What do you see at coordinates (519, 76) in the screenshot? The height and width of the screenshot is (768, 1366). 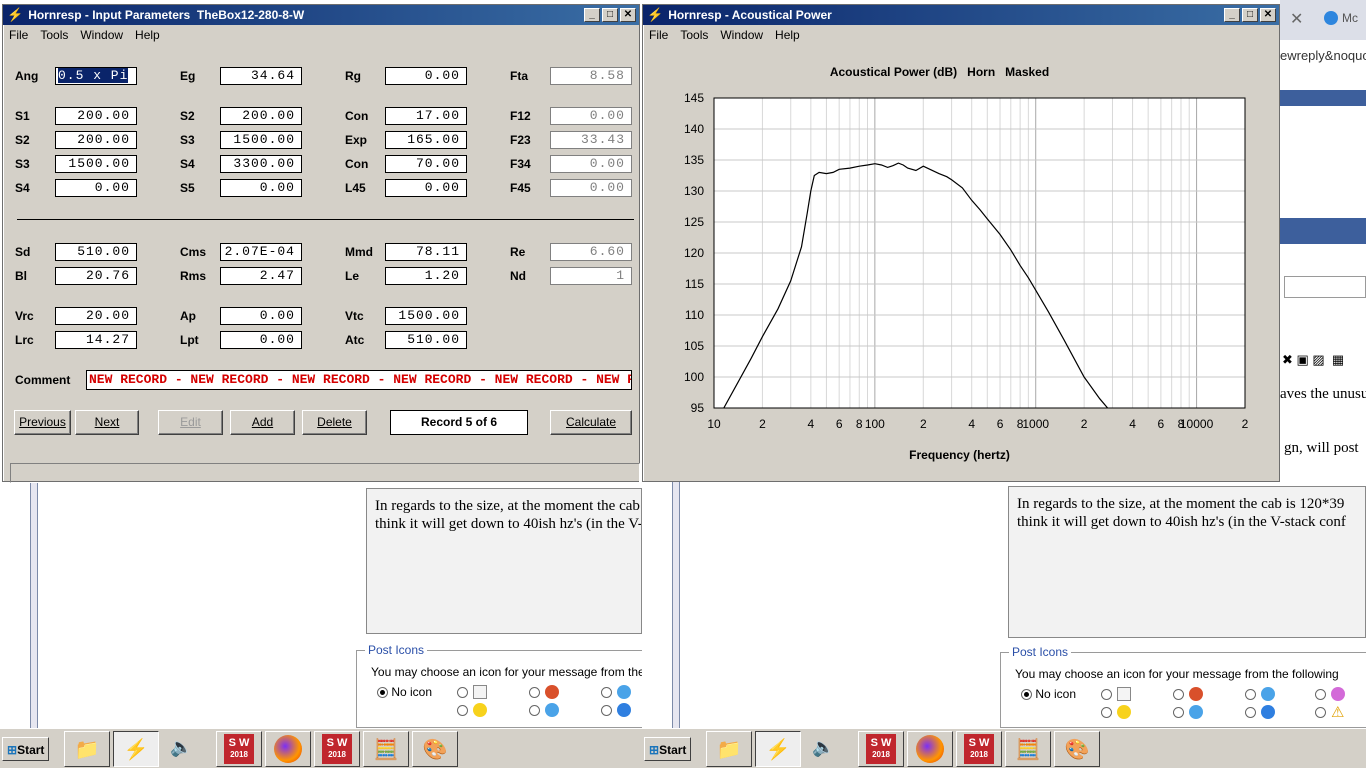 I see `param-label-fta-0: Fta` at bounding box center [519, 76].